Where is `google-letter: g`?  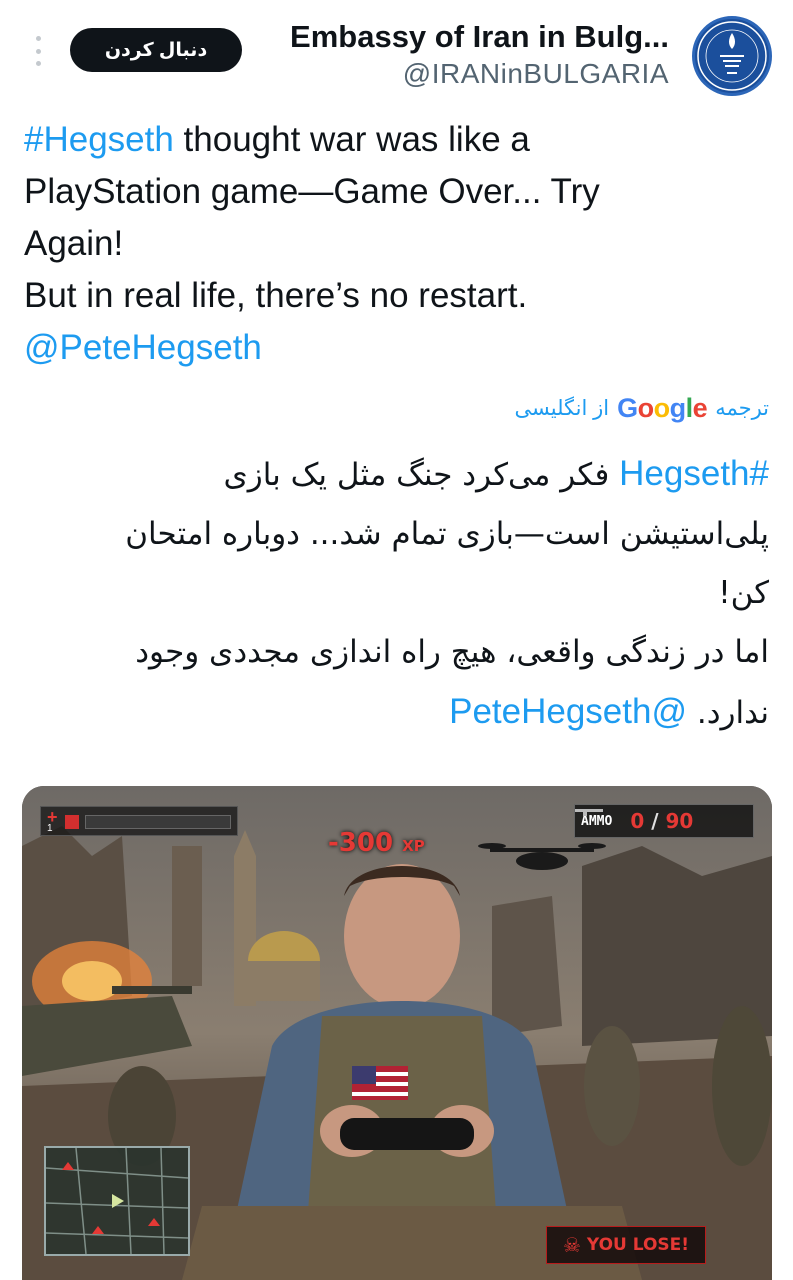 google-letter: g is located at coordinates (678, 407).